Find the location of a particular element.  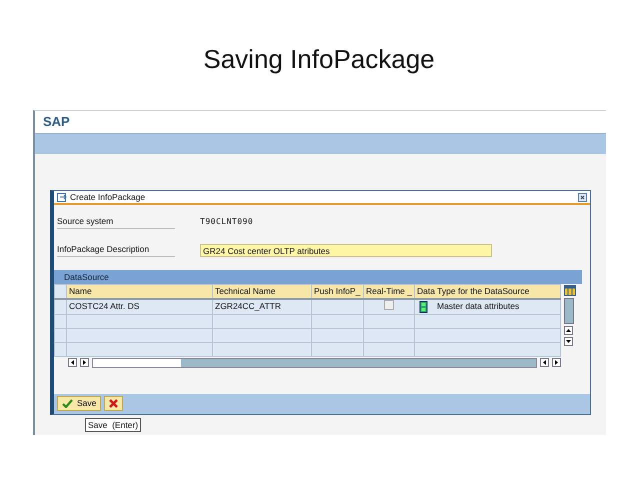

field-value: T90CLNT090 is located at coordinates (227, 222).